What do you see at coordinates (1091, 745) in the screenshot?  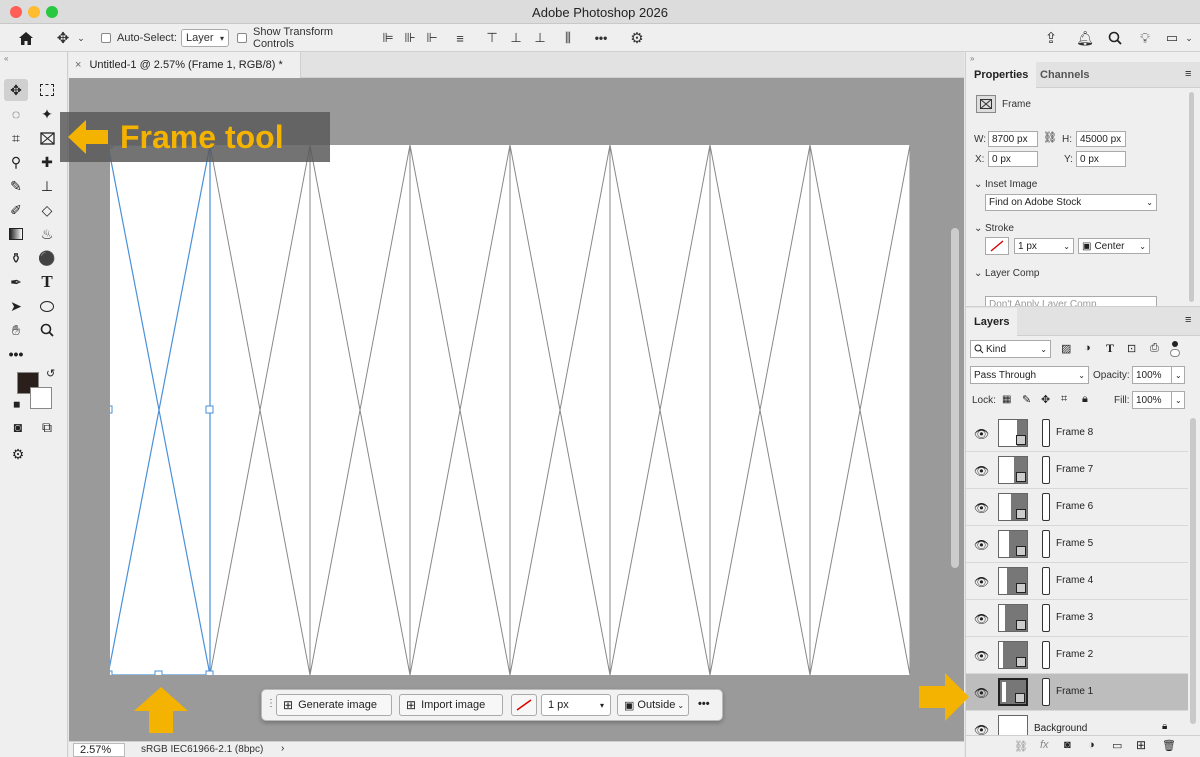 I see `adjustment-layer-icon: ◑` at bounding box center [1091, 745].